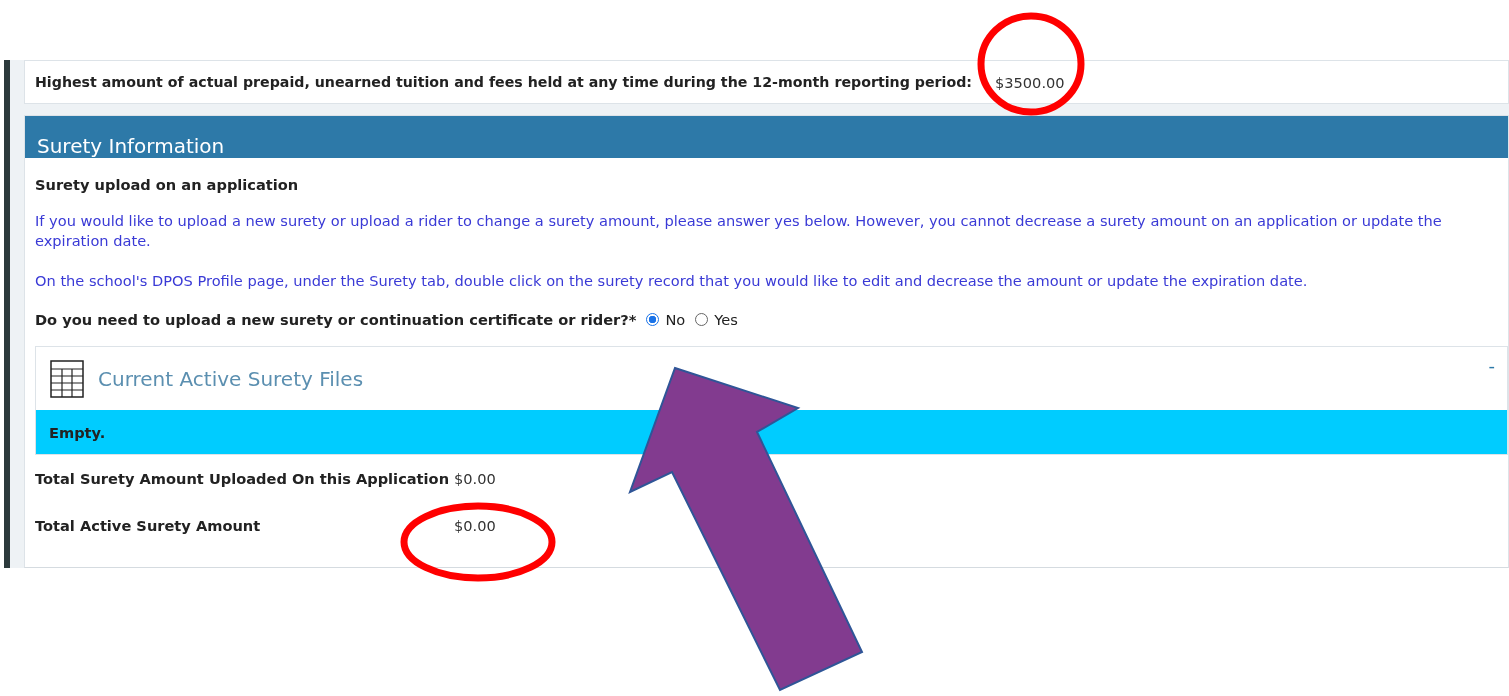 This screenshot has width=1509, height=696. What do you see at coordinates (148, 525) in the screenshot?
I see `total-label: Total Active Surety Amount` at bounding box center [148, 525].